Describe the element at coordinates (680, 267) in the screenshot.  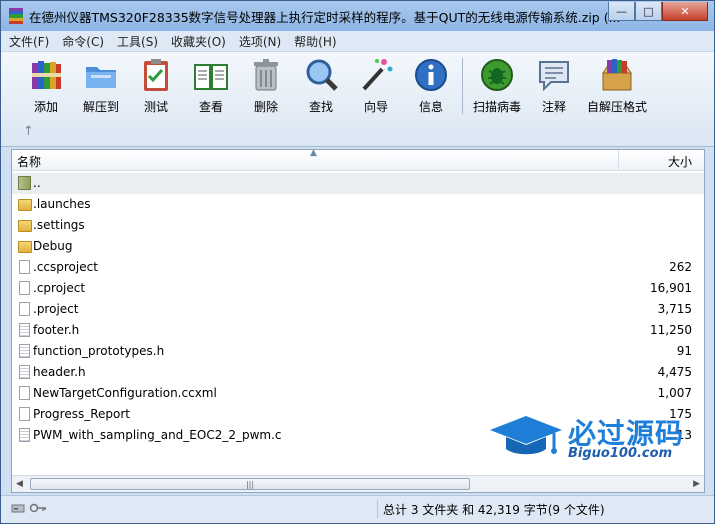
I see `file-size: 262` at that location.